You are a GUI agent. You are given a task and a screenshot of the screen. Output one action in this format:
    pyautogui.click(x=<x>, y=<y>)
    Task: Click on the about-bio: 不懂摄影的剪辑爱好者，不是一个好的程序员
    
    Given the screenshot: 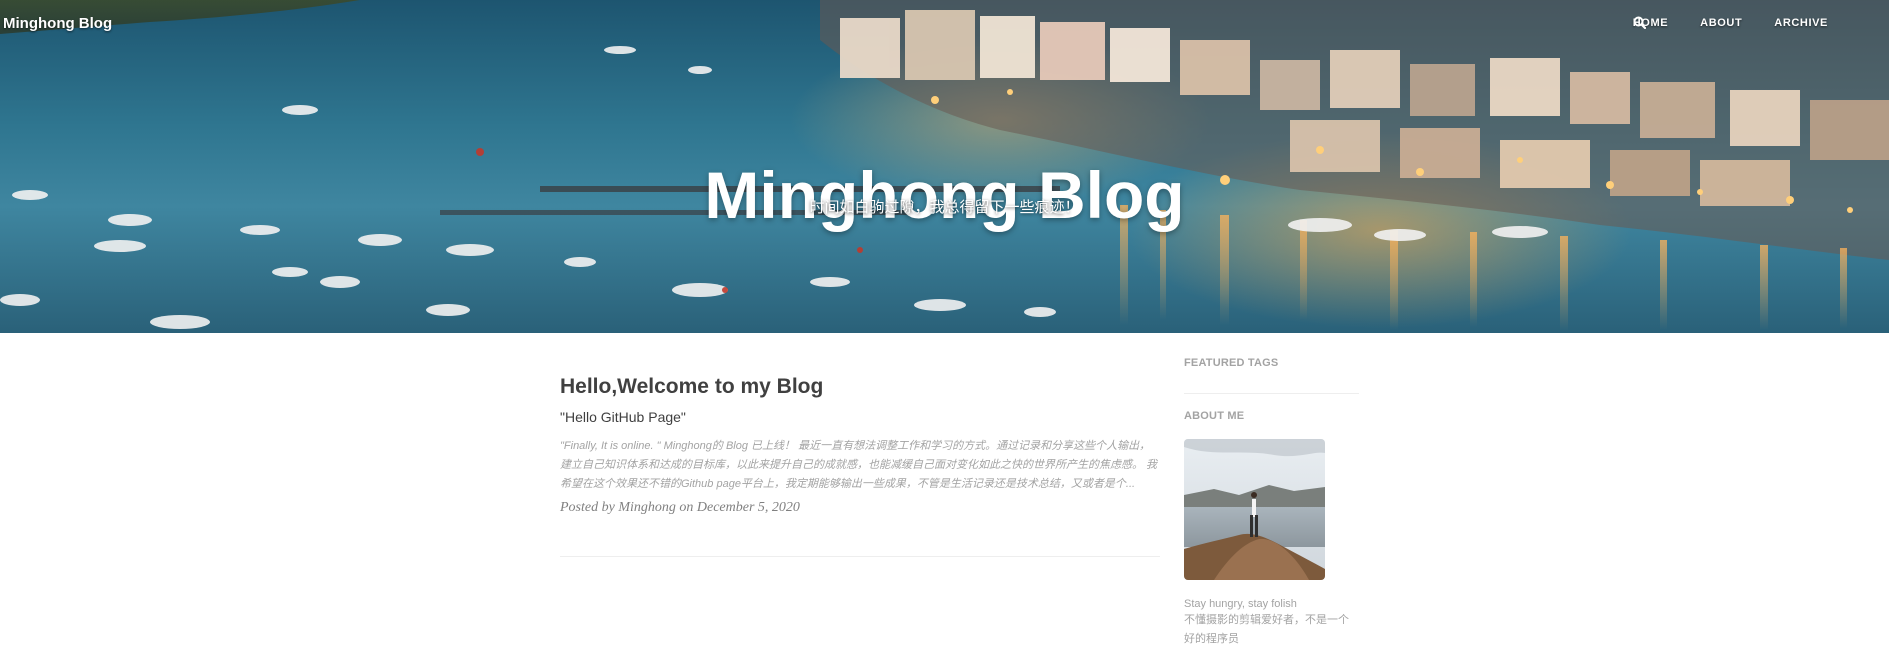 What is the action you would take?
    pyautogui.click(x=1266, y=629)
    